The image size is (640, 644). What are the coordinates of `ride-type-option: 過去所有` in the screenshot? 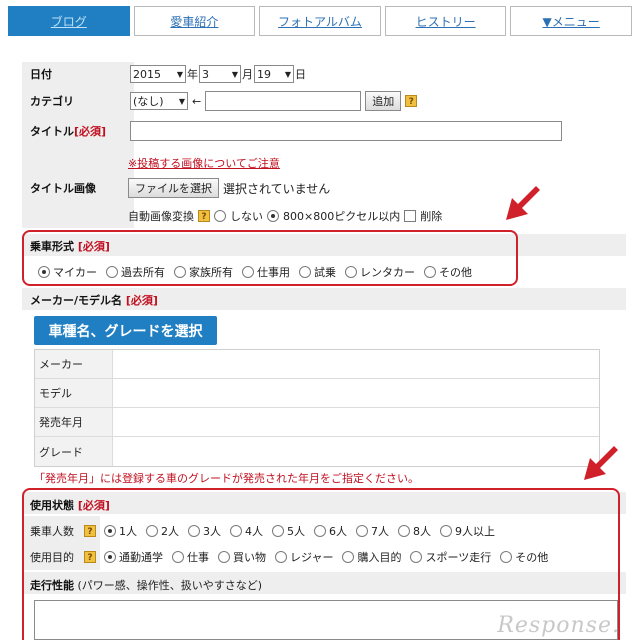 It's located at (135, 272).